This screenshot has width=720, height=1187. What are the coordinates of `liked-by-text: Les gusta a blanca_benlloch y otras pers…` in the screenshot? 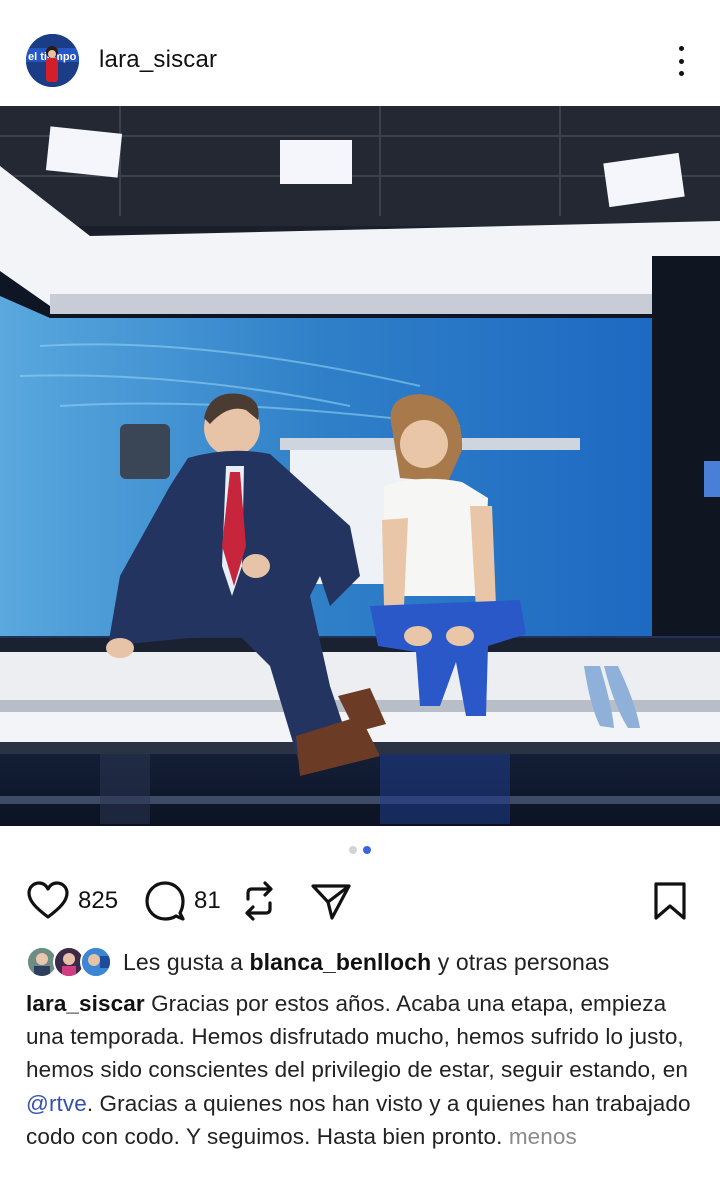 It's located at (366, 962).